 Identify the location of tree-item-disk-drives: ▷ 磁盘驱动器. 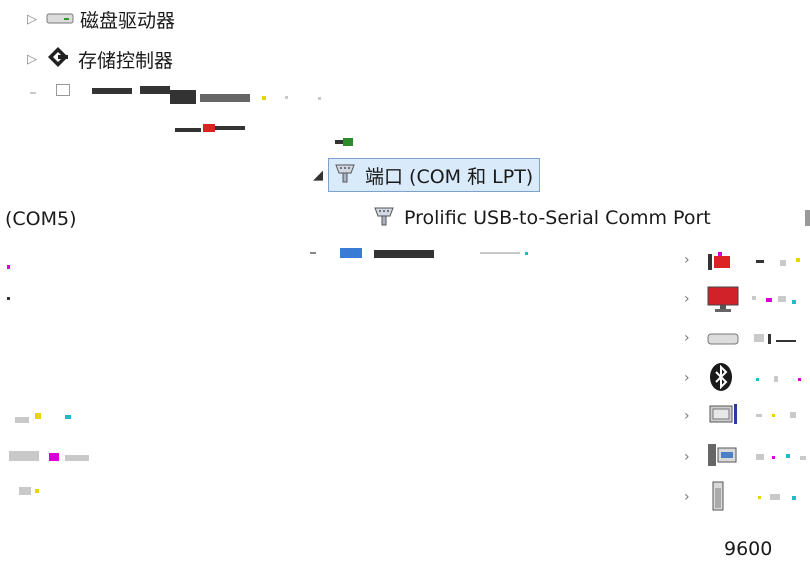
(98, 19).